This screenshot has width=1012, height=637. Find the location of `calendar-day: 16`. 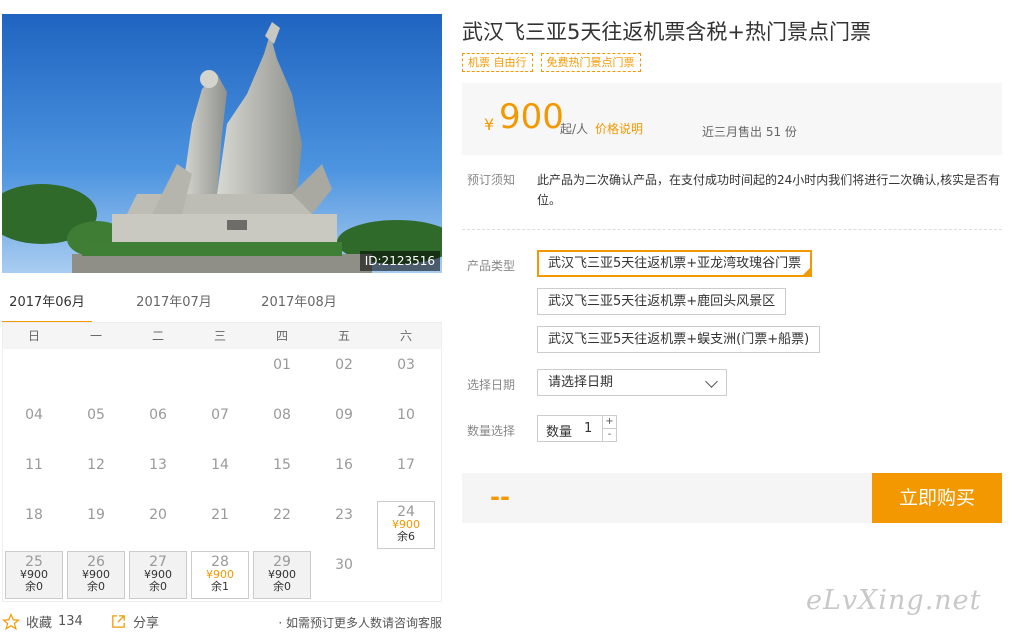

calendar-day: 16 is located at coordinates (344, 475).